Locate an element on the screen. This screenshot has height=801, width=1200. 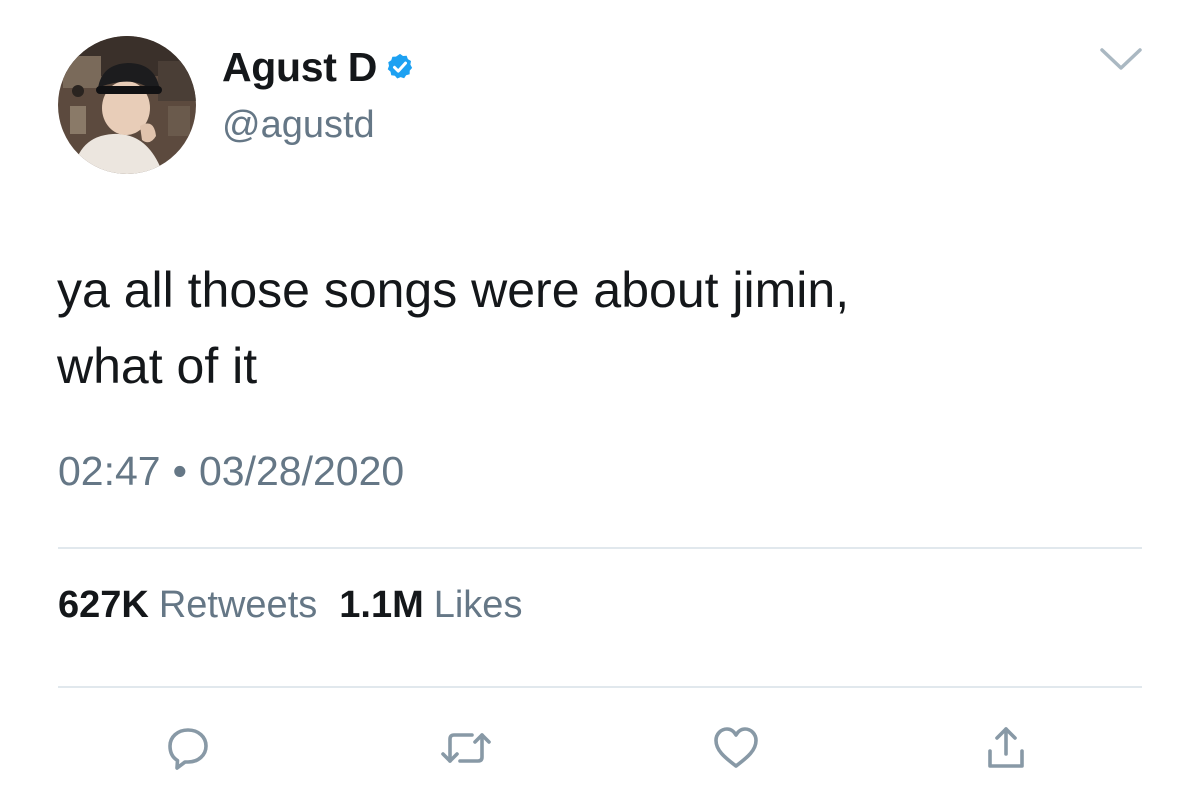
tweet-time: 02:47 is located at coordinates (109, 471).